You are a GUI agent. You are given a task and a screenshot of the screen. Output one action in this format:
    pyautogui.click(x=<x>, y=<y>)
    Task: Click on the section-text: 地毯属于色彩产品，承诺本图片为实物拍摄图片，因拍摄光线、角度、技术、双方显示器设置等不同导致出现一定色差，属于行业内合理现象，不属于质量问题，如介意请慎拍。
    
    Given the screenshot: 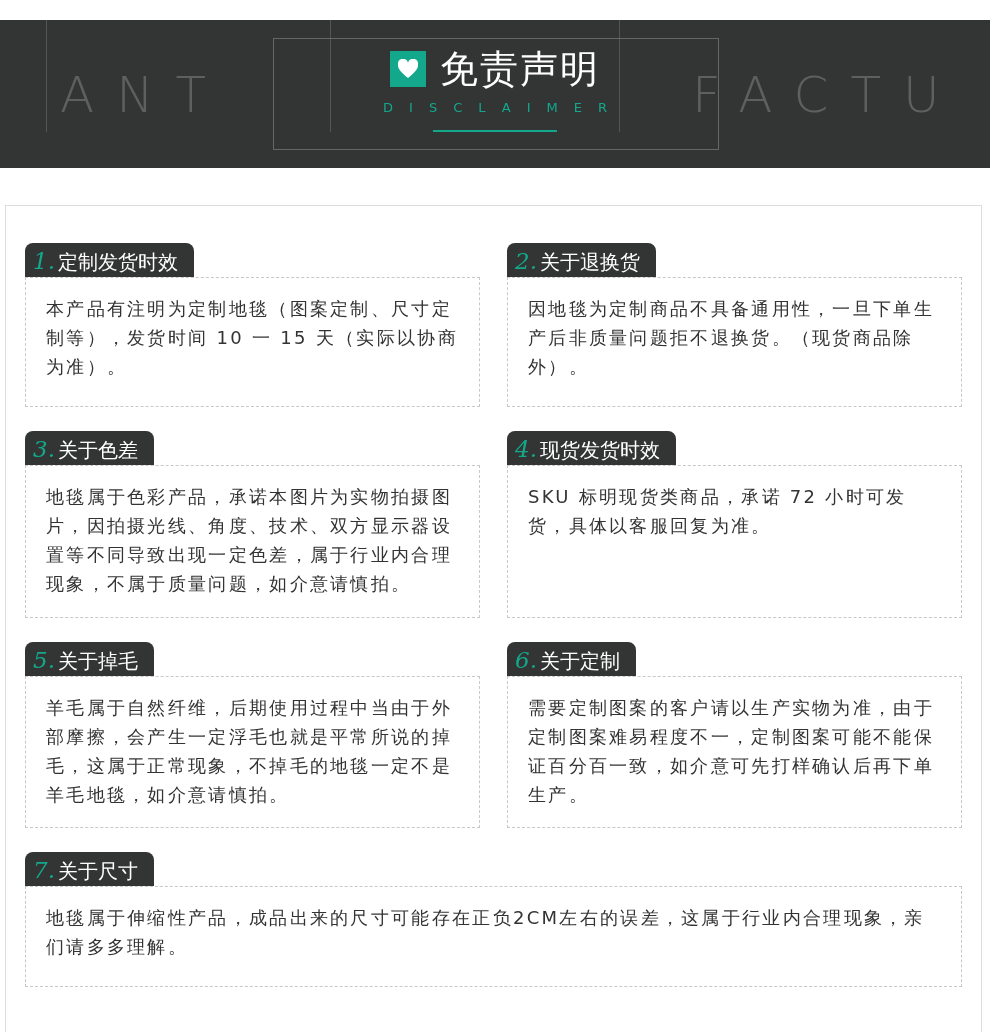 What is the action you would take?
    pyautogui.click(x=252, y=541)
    